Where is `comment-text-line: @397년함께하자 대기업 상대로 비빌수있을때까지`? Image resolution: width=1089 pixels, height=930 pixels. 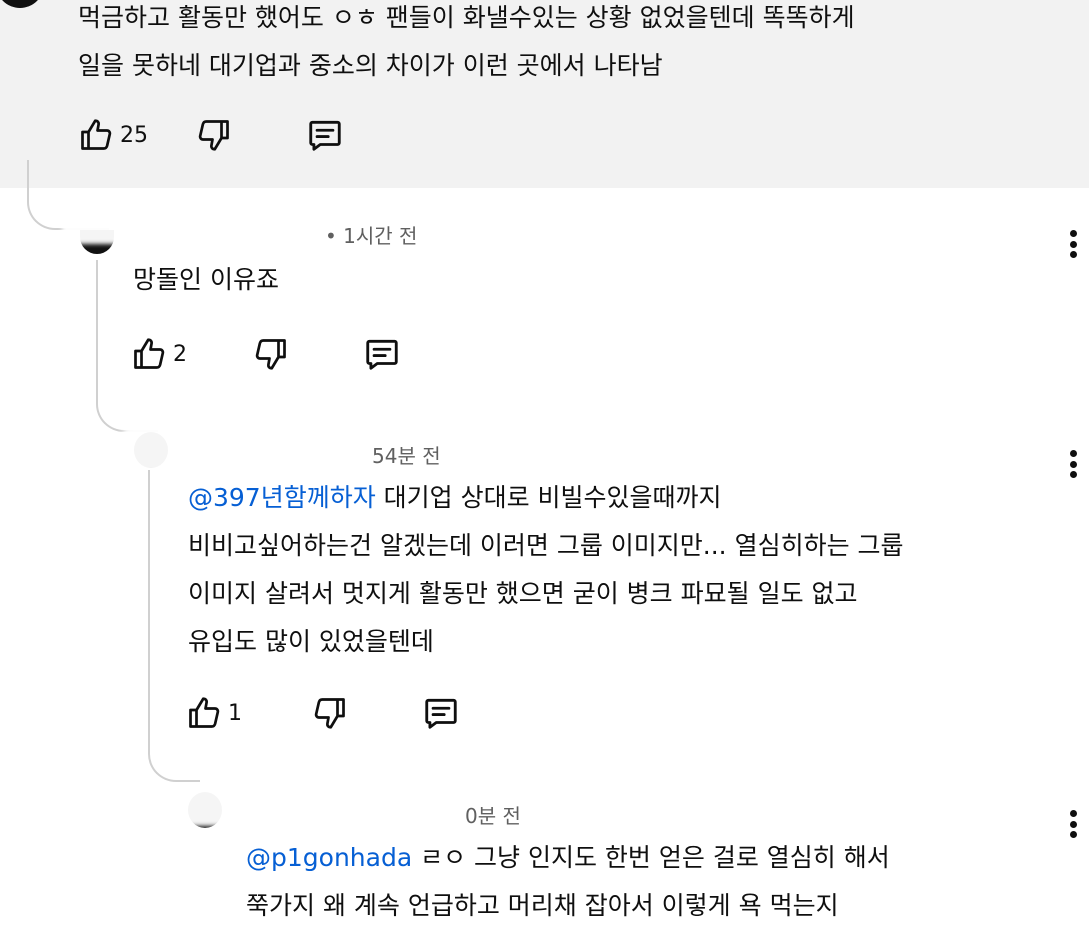 comment-text-line: @397년함께하자 대기업 상대로 비빌수있을때까지 is located at coordinates (546, 498).